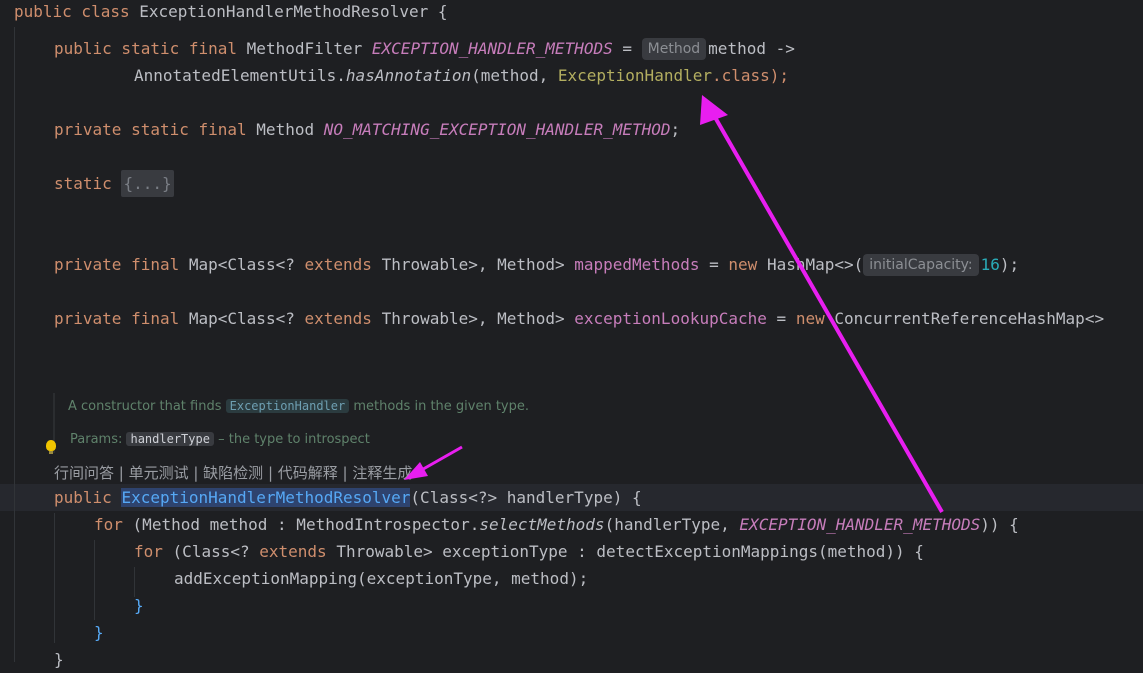 This screenshot has height=673, width=1143. What do you see at coordinates (827, 312) in the screenshot?
I see `arrow-line-to-exception-handler` at bounding box center [827, 312].